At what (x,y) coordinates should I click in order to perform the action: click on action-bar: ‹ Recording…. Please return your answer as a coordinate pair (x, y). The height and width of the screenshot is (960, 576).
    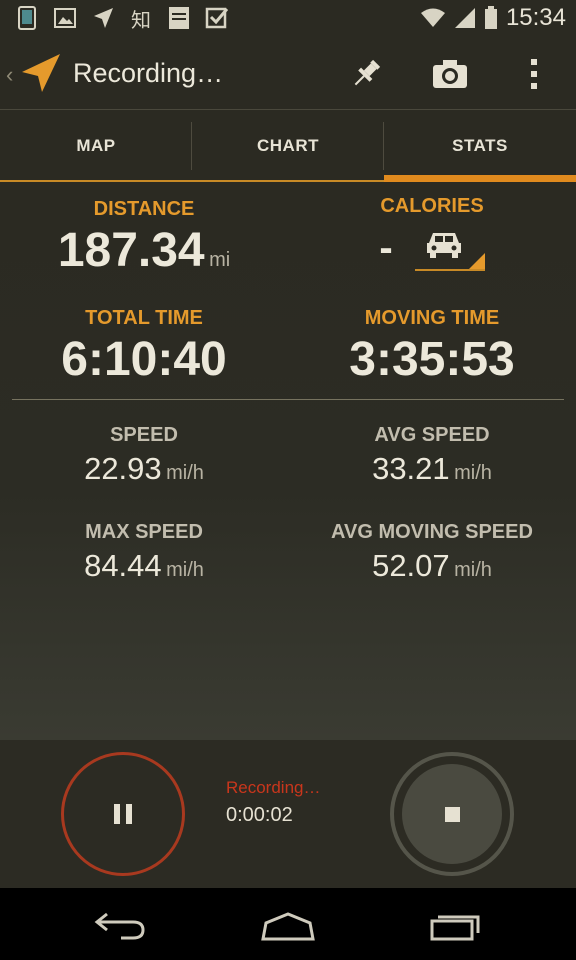
    Looking at the image, I should click on (288, 74).